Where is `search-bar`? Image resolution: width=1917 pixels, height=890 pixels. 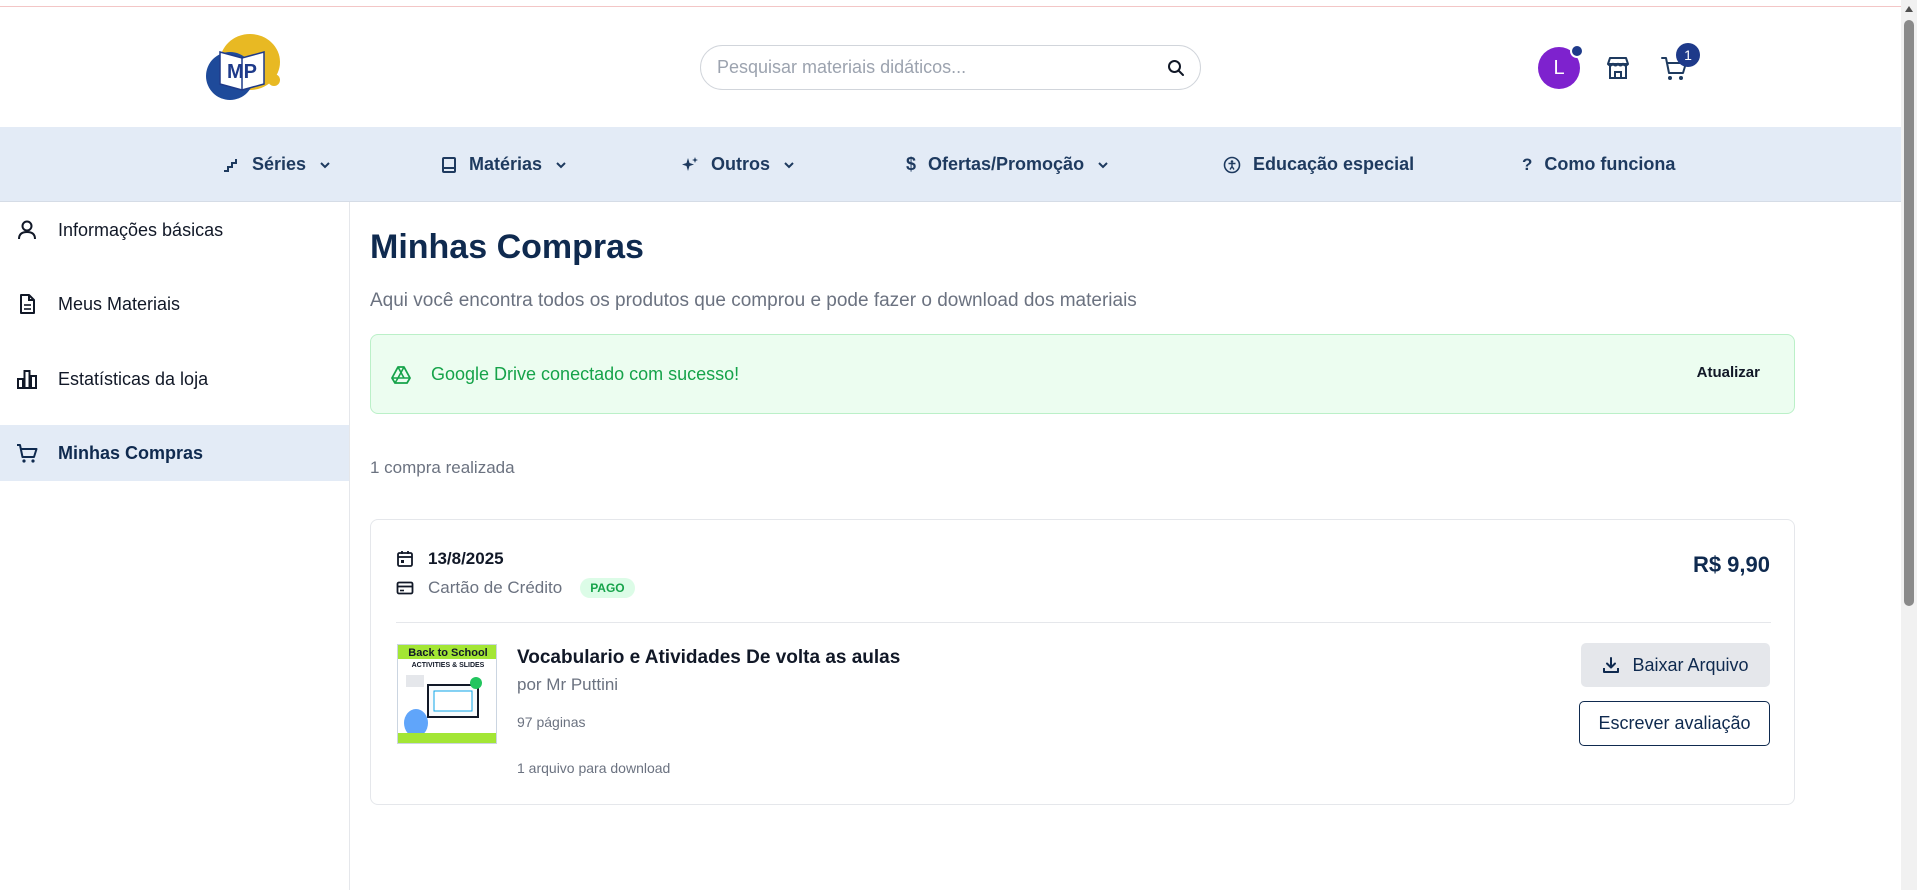 search-bar is located at coordinates (950, 67).